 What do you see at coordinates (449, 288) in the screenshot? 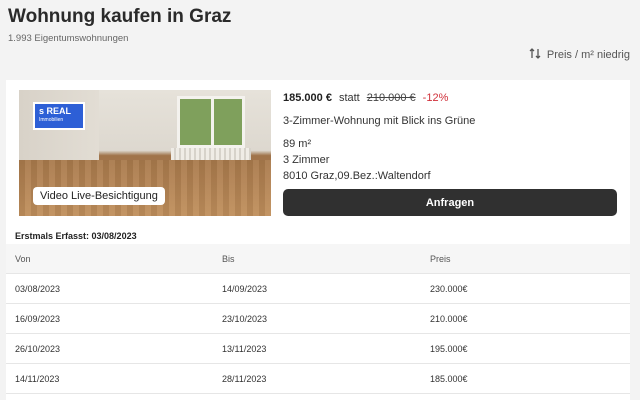
I see `cell-preis: 230.000€` at bounding box center [449, 288].